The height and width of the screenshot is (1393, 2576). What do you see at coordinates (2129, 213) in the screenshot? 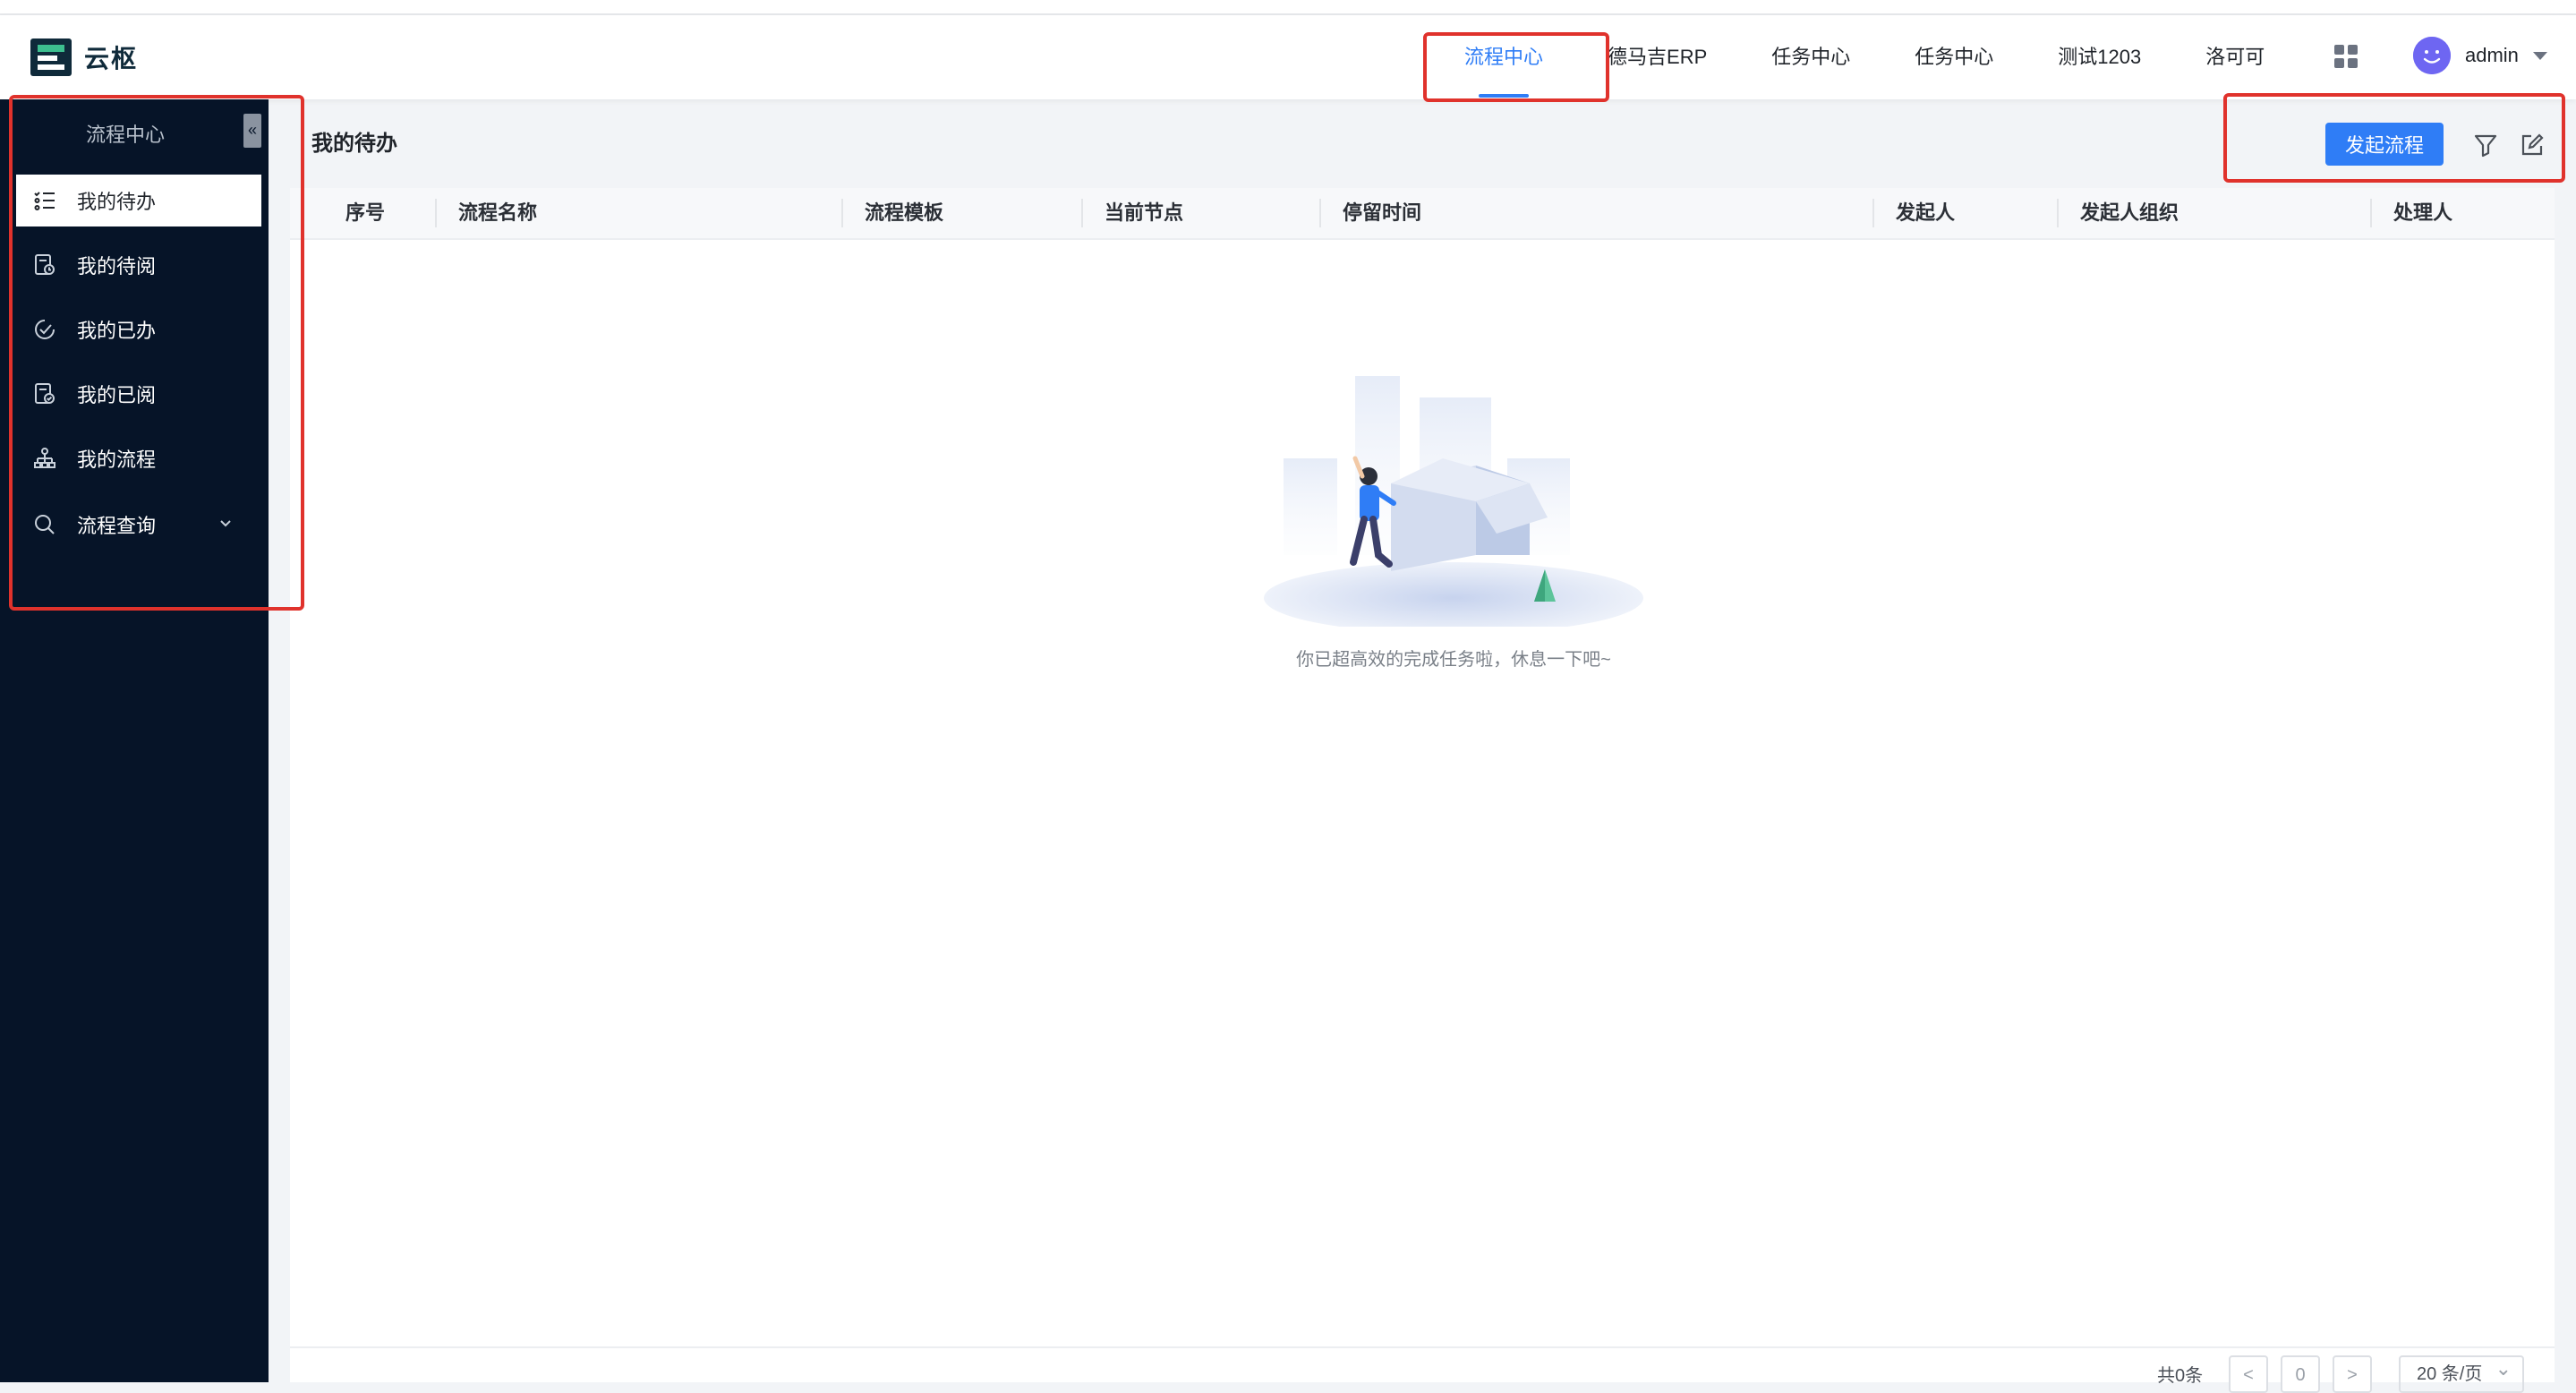
I see `column-header-initiator-org: 发起人组织` at bounding box center [2129, 213].